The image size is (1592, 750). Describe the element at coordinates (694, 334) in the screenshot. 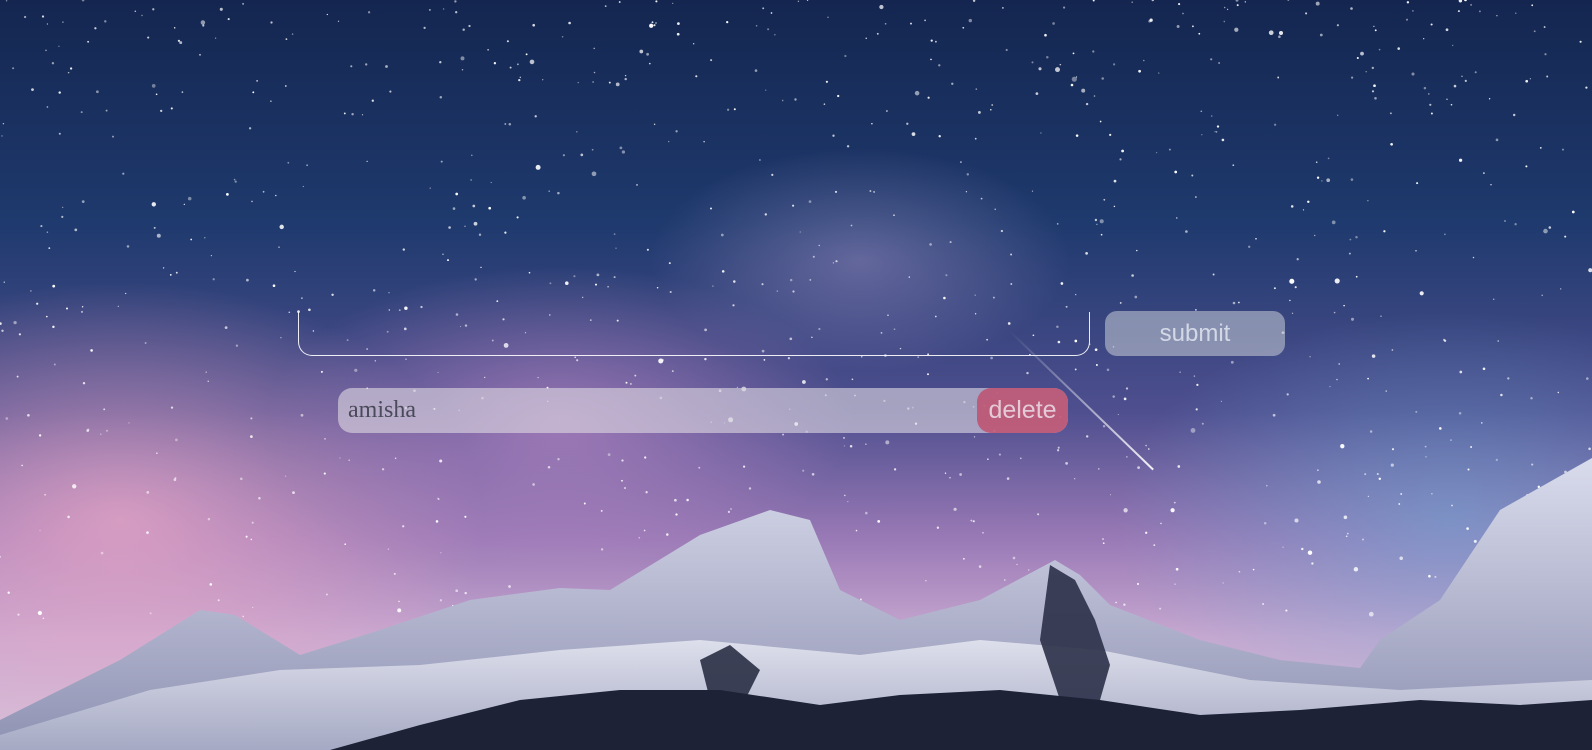

I see `task-input` at that location.